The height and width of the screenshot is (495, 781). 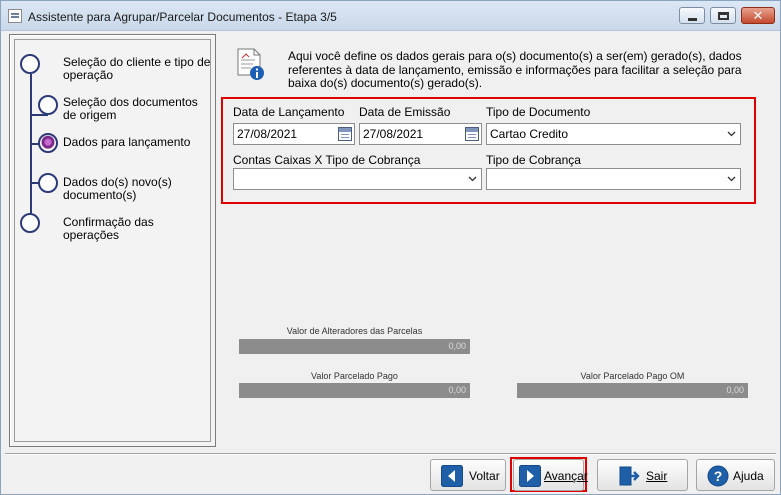 I want to click on document-info-icon, so click(x=250, y=64).